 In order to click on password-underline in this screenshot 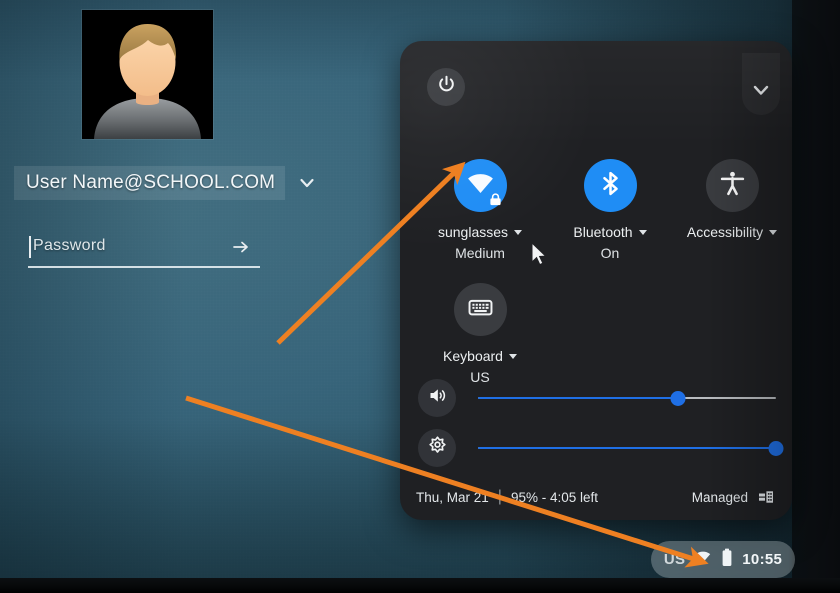, I will do `click(144, 267)`.